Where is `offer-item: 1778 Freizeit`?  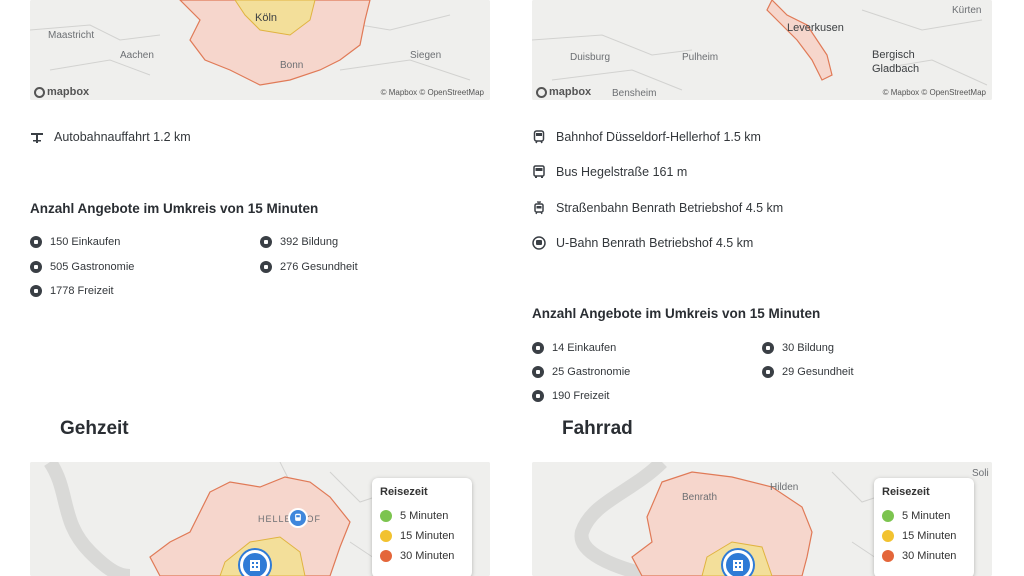
offer-item: 1778 Freizeit is located at coordinates (72, 291).